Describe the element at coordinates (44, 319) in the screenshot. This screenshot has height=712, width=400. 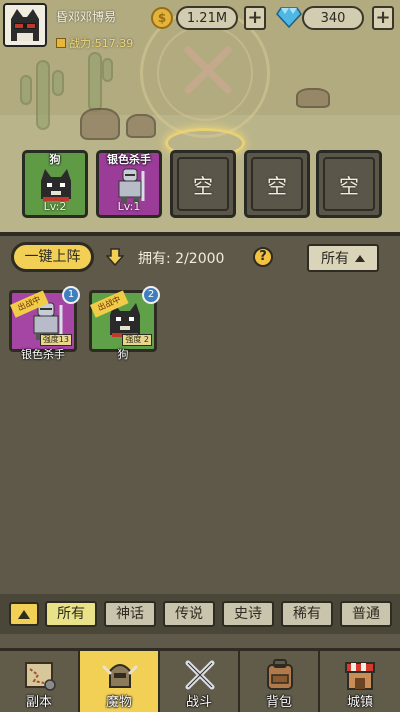
I see `inventory-card-silver-killer: 出战中 强度13 1` at that location.